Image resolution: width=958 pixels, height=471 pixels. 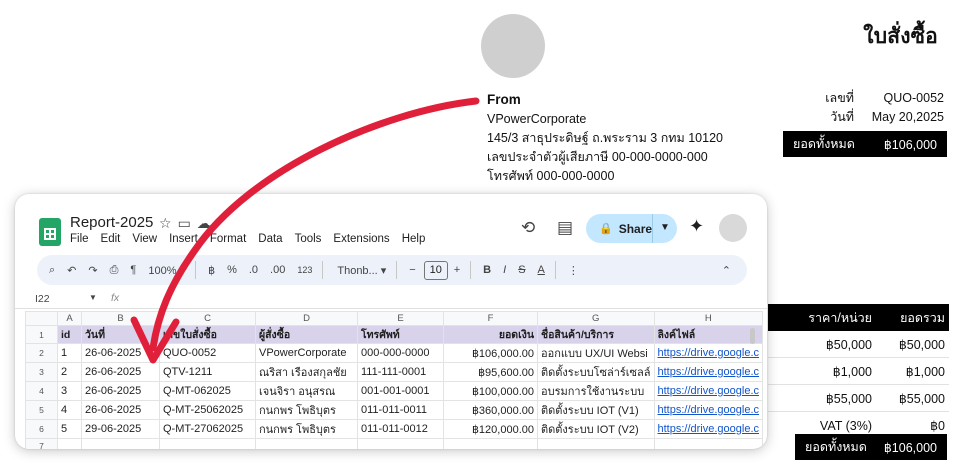 What do you see at coordinates (565, 228) in the screenshot?
I see `comments-icon: ▤` at bounding box center [565, 228].